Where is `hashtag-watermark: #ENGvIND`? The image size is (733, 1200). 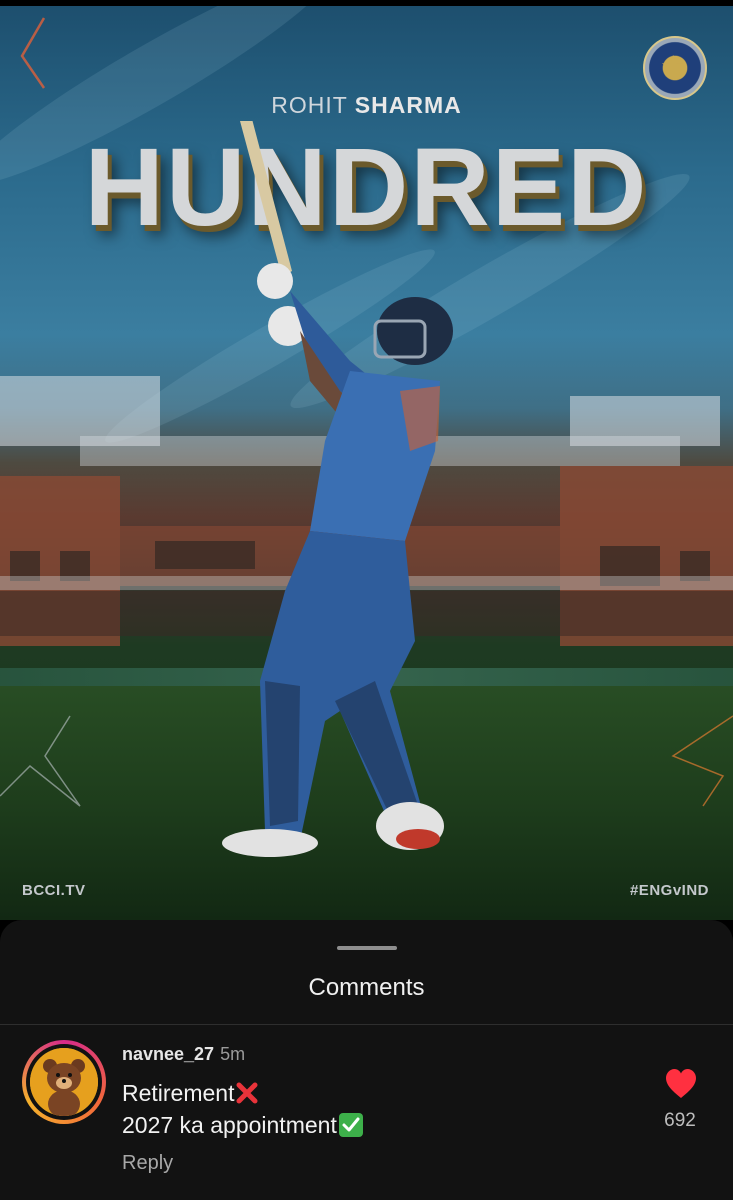 hashtag-watermark: #ENGvIND is located at coordinates (669, 890).